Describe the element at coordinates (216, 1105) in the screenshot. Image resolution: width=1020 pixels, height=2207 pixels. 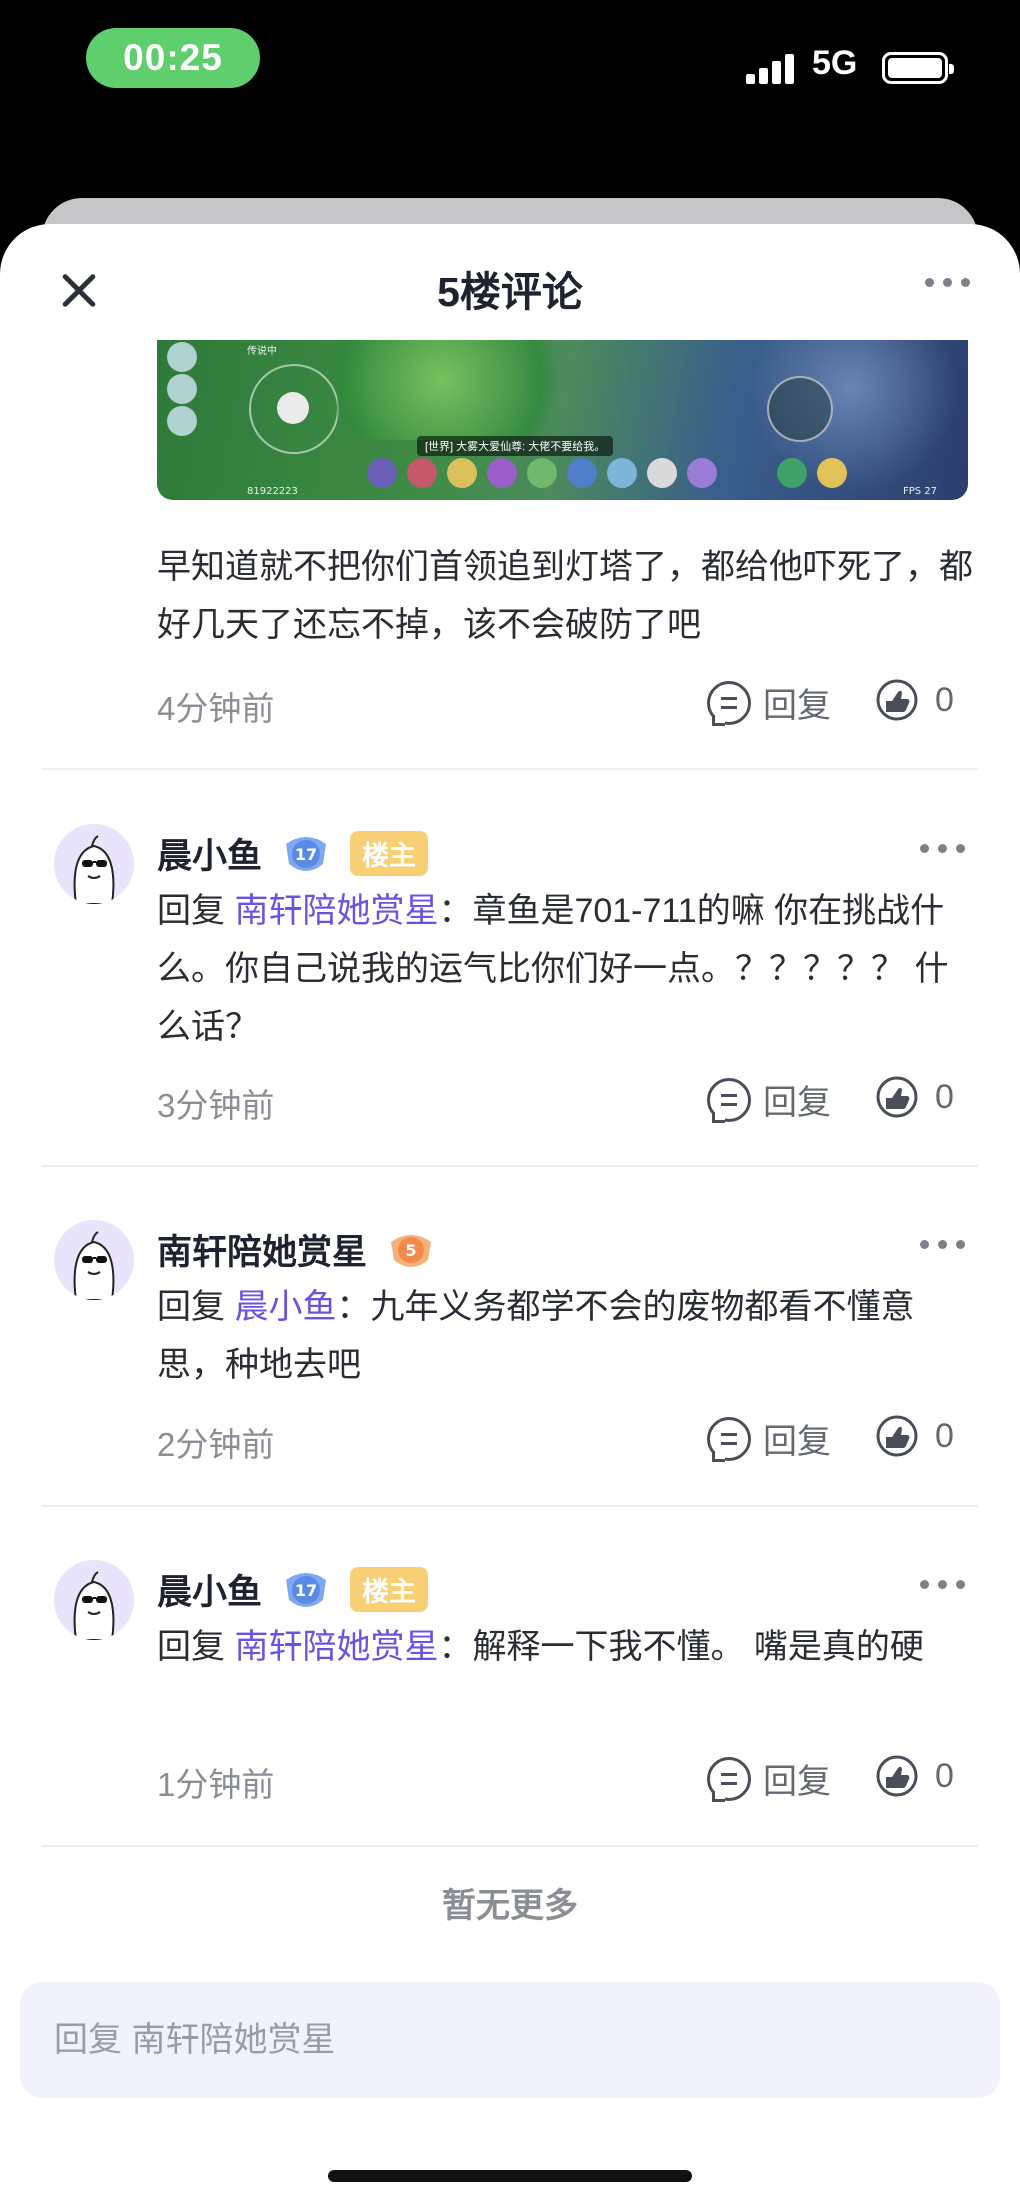
I see `comment-time: 3分钟前` at that location.